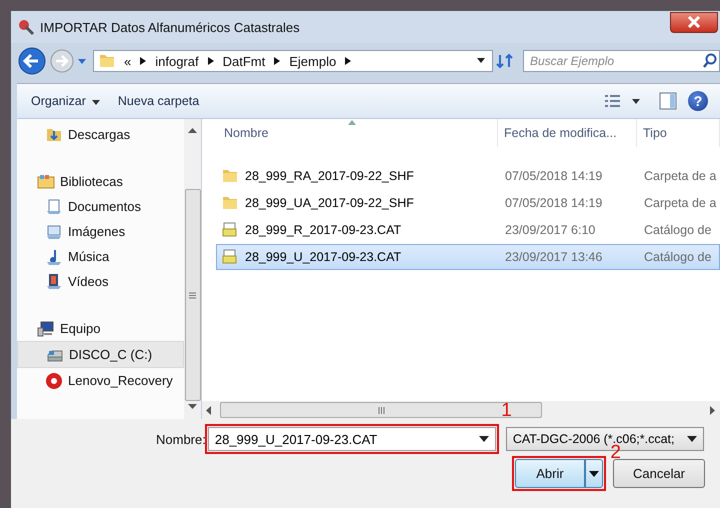 This screenshot has width=720, height=508. What do you see at coordinates (710, 61) in the screenshot?
I see `search-icon` at bounding box center [710, 61].